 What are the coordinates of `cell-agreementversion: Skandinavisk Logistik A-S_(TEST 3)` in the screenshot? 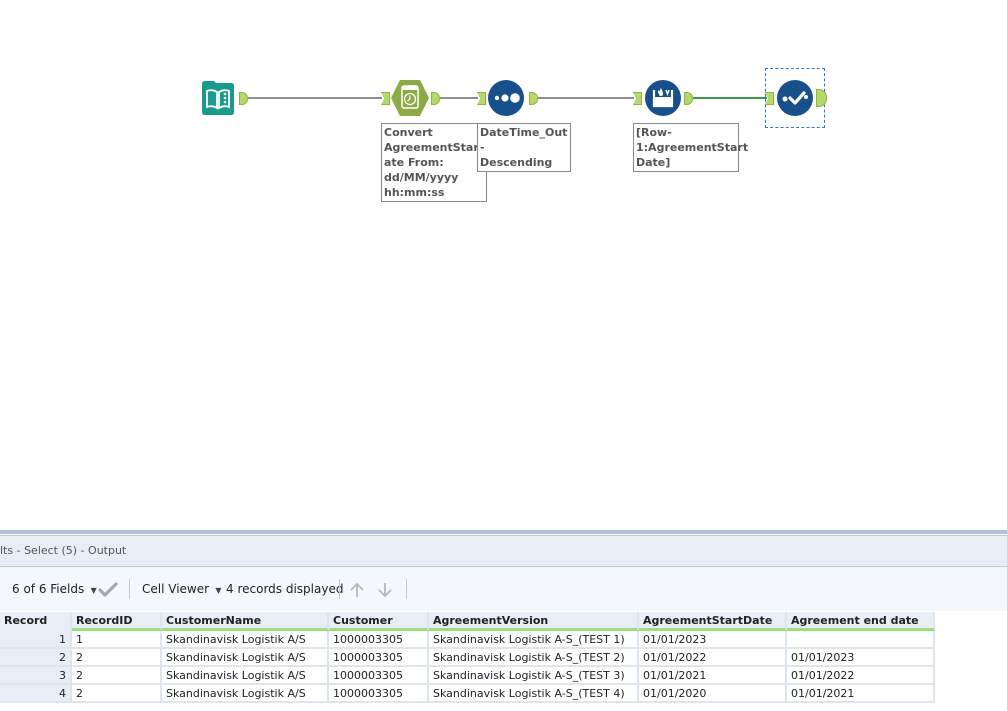 It's located at (534, 676).